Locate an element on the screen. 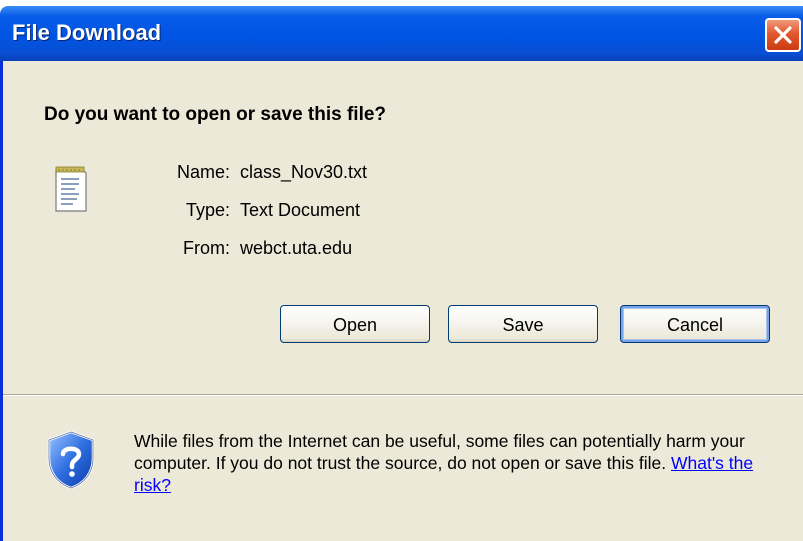  window-title: File Download is located at coordinates (87, 32).